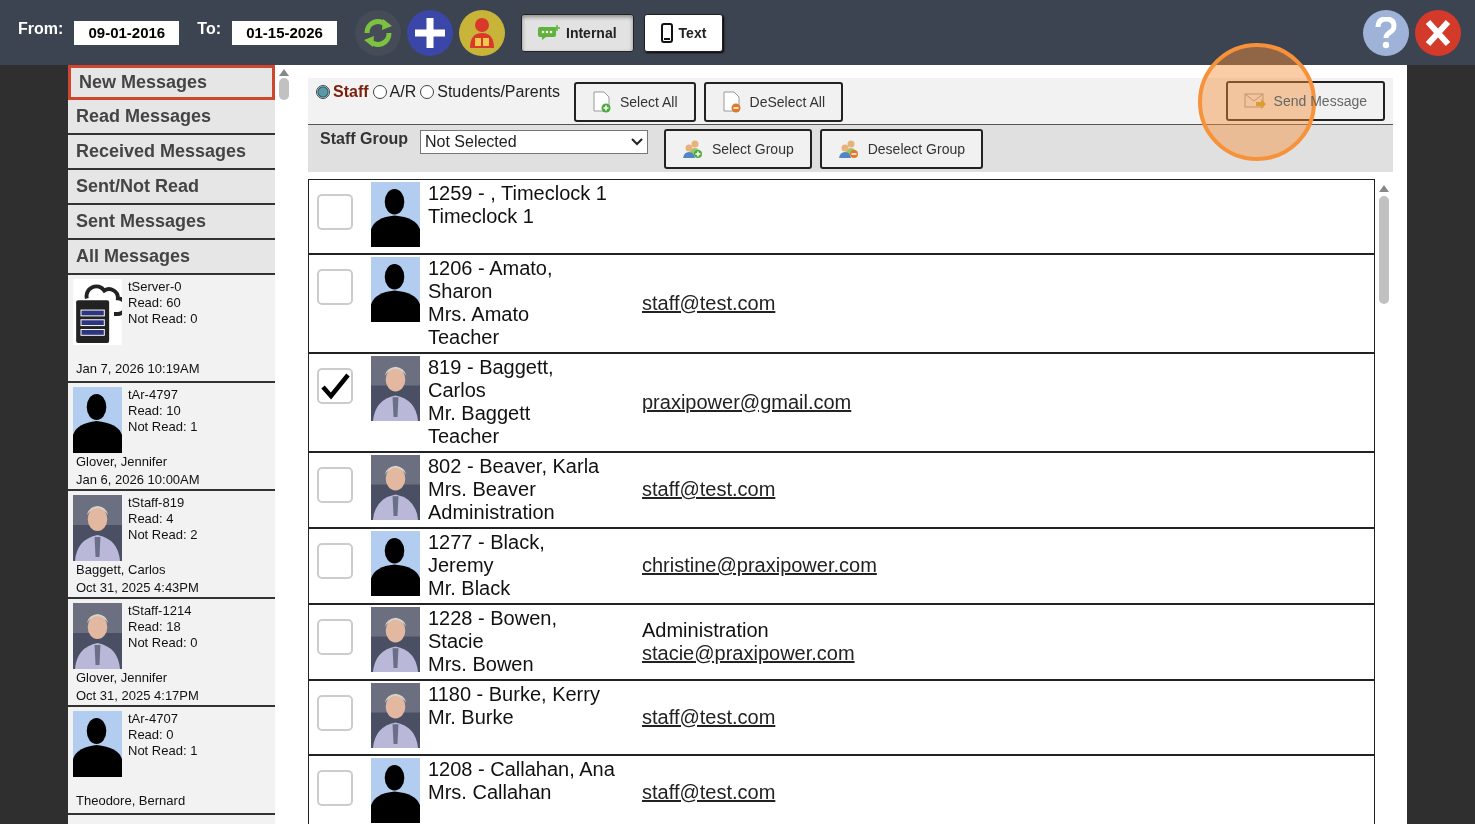 The width and height of the screenshot is (1475, 824). I want to click on from-label: From:, so click(41, 28).